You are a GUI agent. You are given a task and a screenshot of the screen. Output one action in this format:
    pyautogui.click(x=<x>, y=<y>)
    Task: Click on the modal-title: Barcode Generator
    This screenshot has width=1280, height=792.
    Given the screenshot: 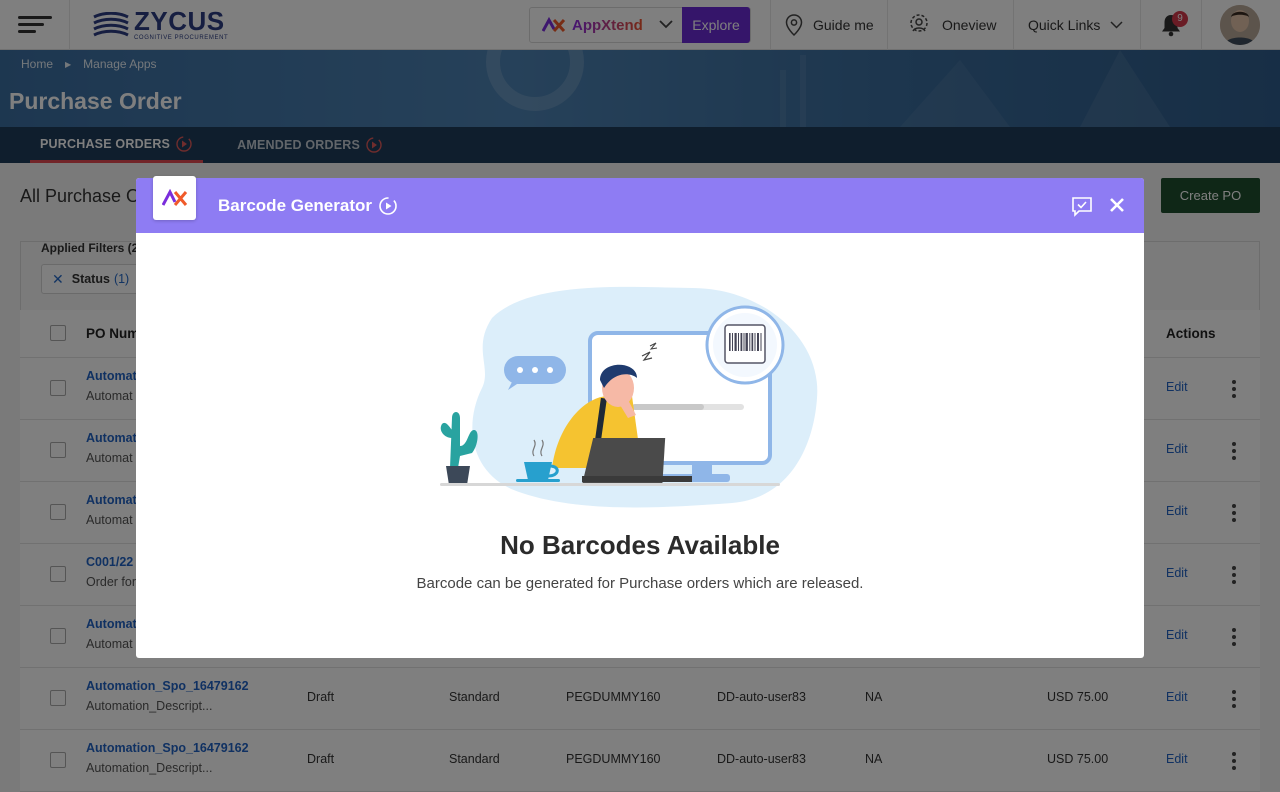 What is the action you would take?
    pyautogui.click(x=308, y=206)
    